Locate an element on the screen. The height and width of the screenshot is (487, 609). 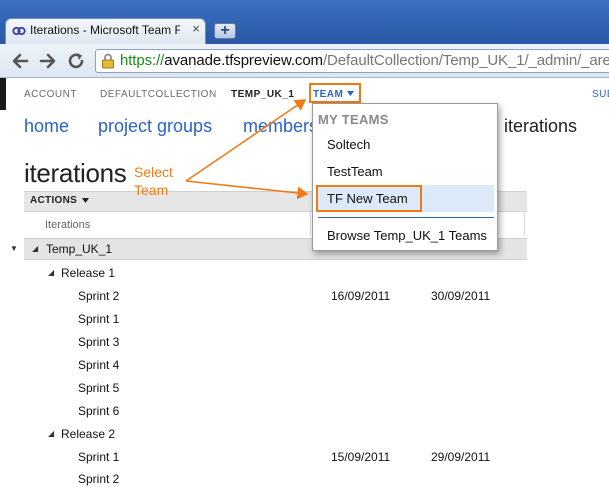
selection-highlight-box is located at coordinates (369, 198).